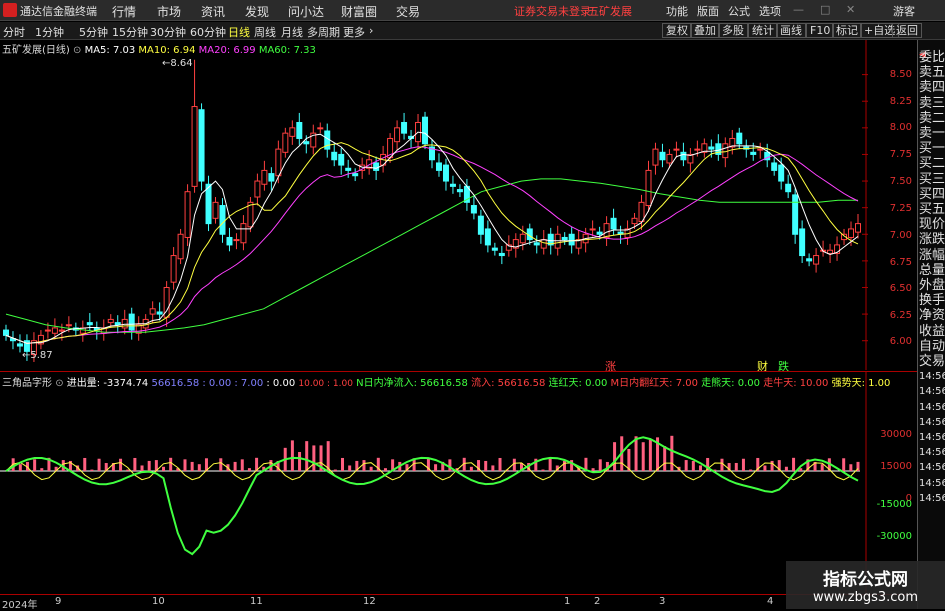 The width and height of the screenshot is (945, 611). I want to click on btn-duogu: 多股, so click(733, 30).